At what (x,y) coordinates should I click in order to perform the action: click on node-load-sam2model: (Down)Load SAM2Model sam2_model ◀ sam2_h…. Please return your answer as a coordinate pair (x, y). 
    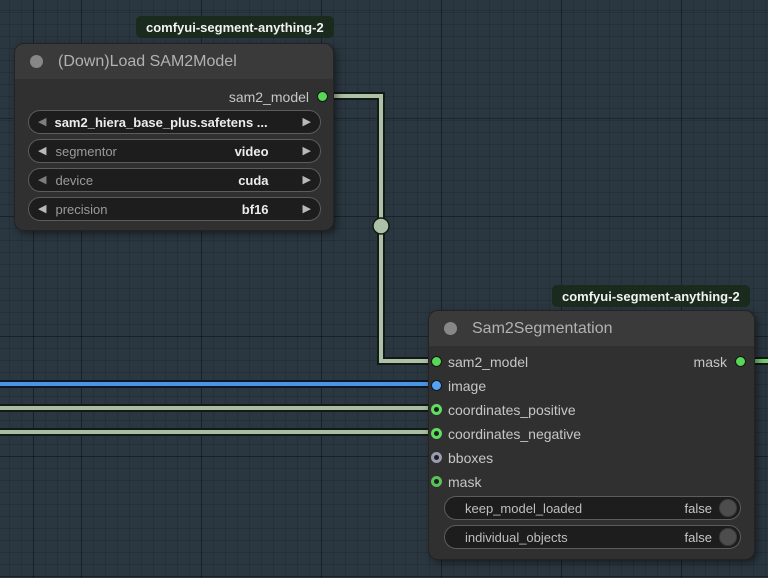
    Looking at the image, I should click on (174, 137).